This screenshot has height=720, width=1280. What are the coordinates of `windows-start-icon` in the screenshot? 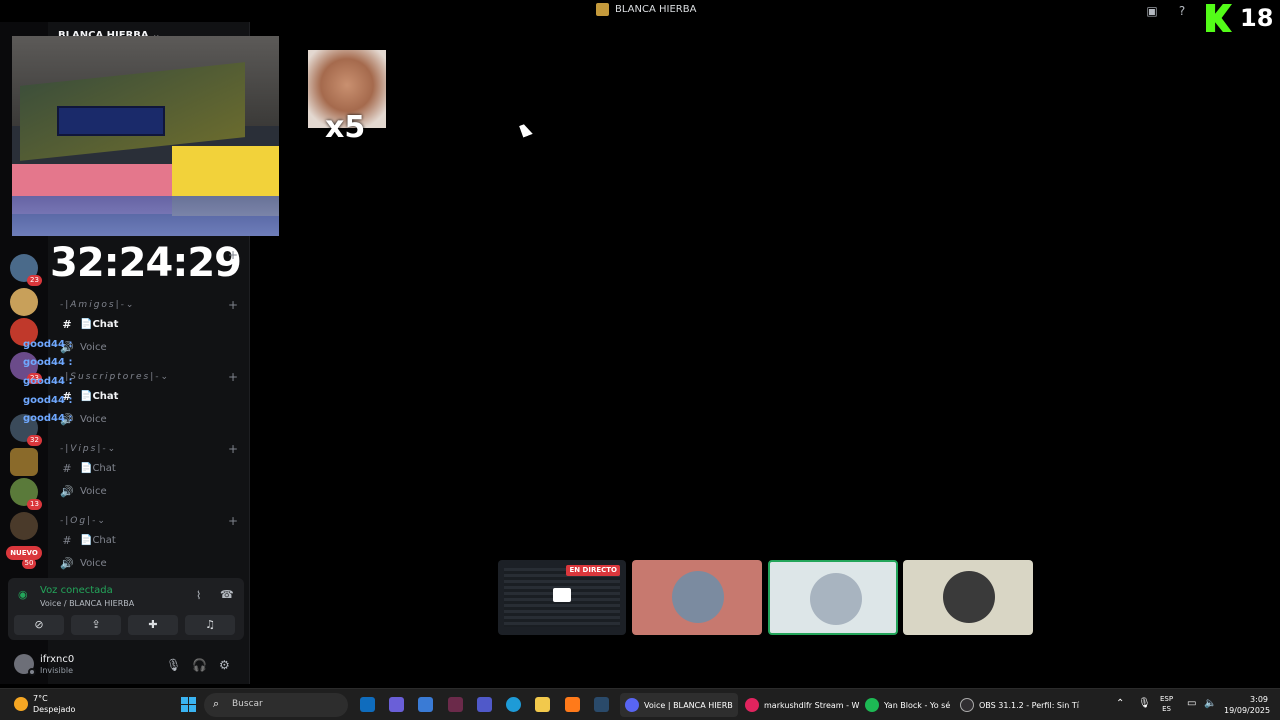 It's located at (188, 704).